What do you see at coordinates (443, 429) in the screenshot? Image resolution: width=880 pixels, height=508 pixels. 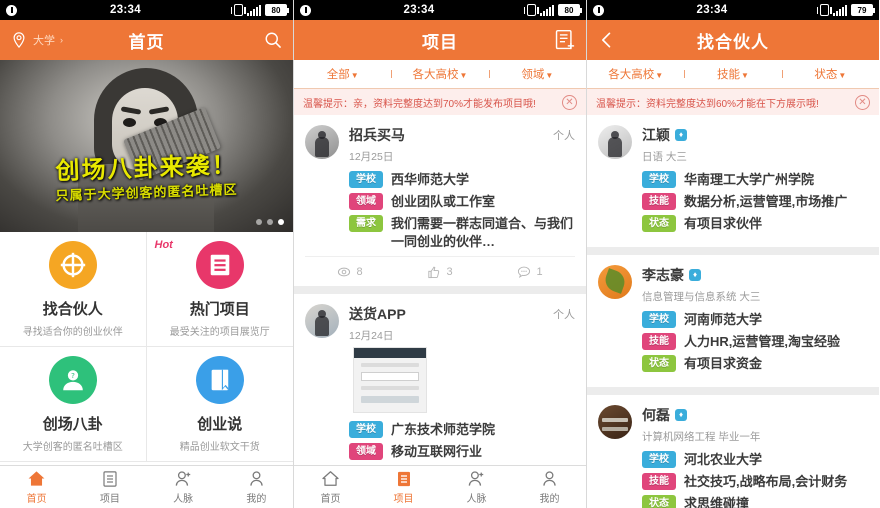 I see `attribute-value: 广东技术师范学院` at bounding box center [443, 429].